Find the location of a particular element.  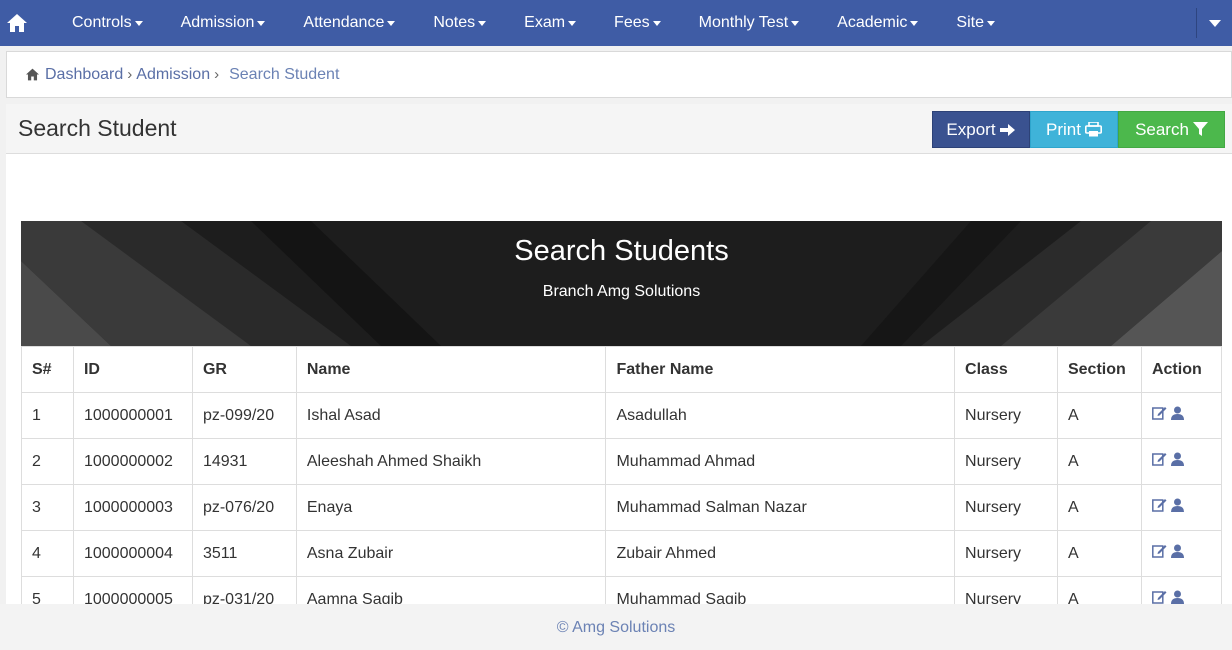

cell-gr: 3511 is located at coordinates (244, 553).